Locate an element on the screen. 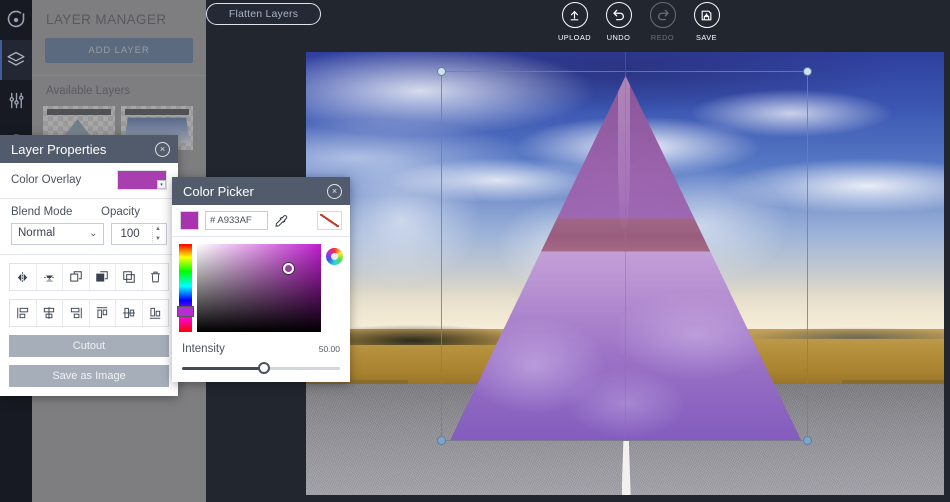 The height and width of the screenshot is (502, 950). color-overlay-label: Color Overlay is located at coordinates (46, 180).